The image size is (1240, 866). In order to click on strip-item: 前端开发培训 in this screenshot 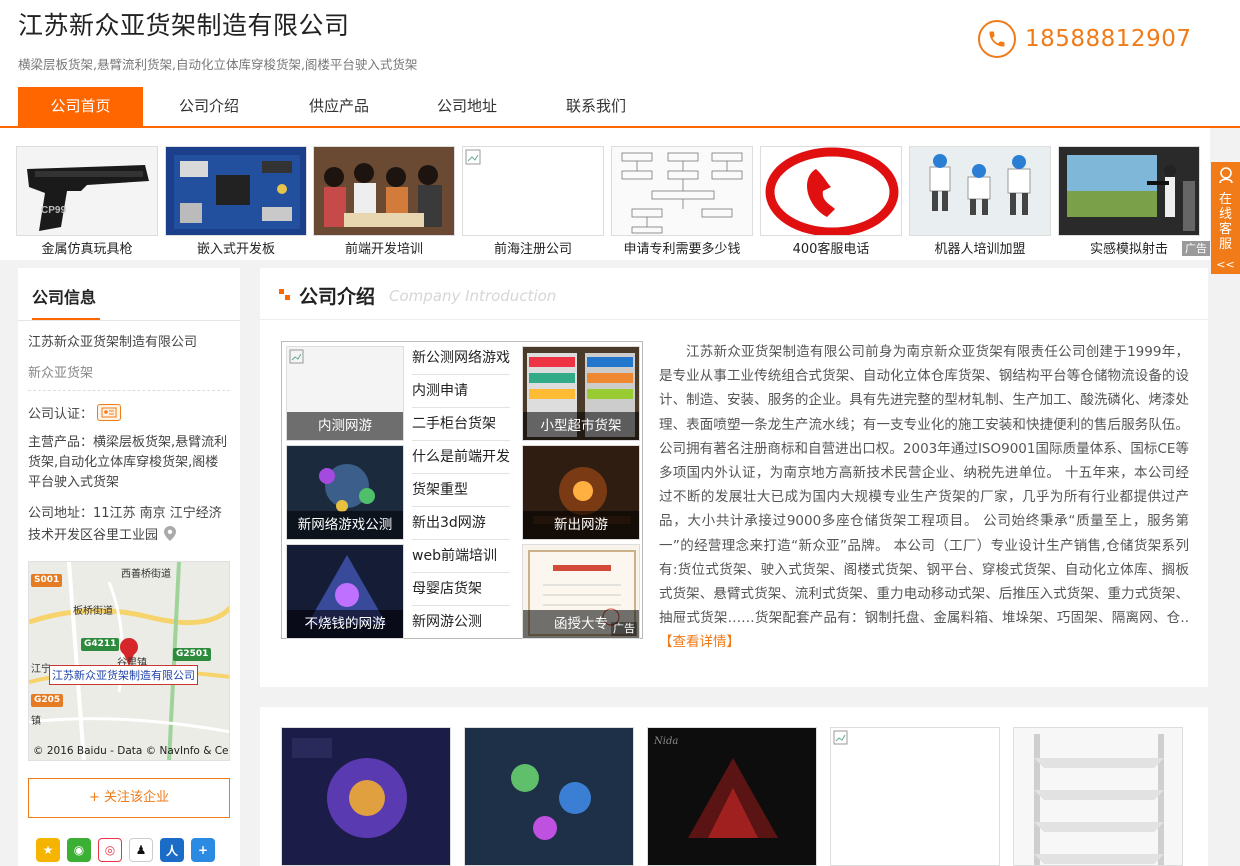, I will do `click(384, 201)`.